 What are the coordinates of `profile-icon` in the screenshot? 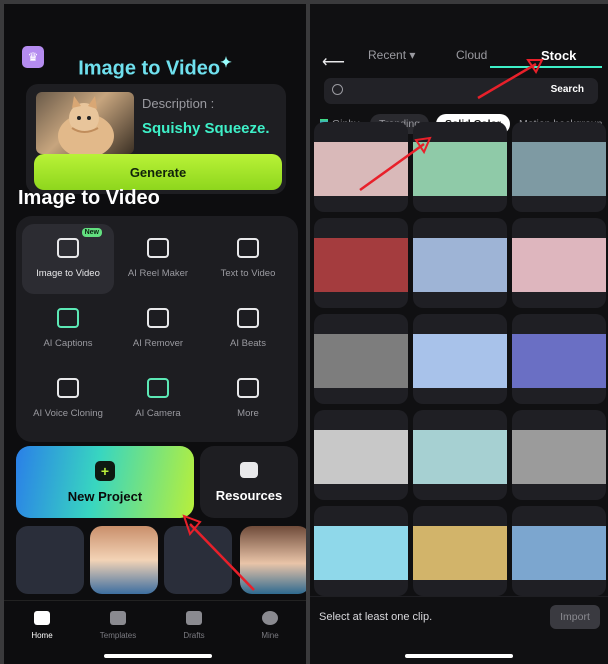 It's located at (270, 618).